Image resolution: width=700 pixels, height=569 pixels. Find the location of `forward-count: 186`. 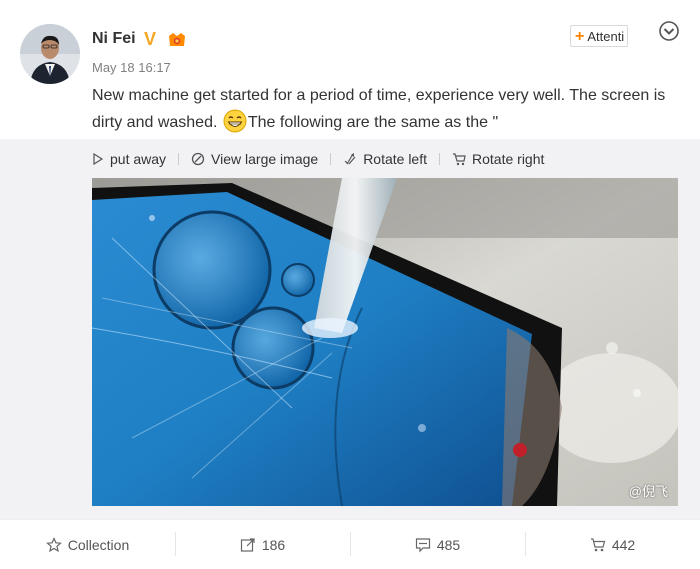

forward-count: 186 is located at coordinates (273, 544).